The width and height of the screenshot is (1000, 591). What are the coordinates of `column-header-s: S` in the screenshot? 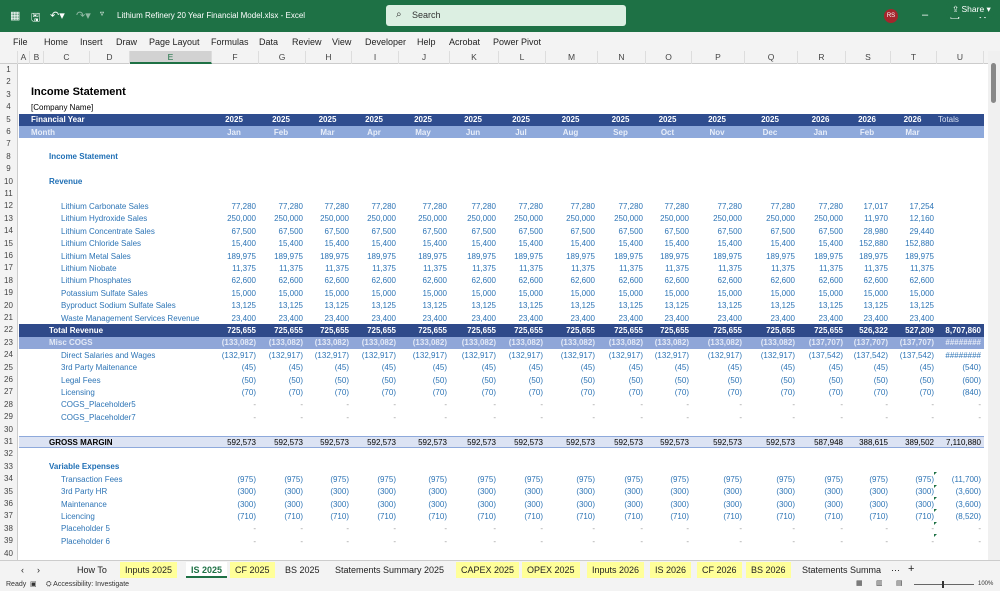 It's located at (868, 57).